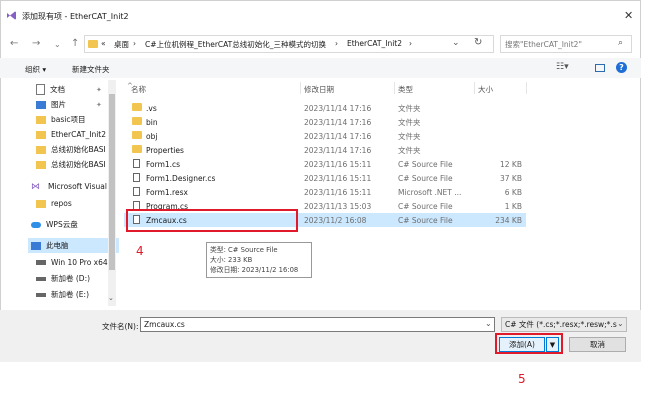 Image resolution: width=651 pixels, height=394 pixels. Describe the element at coordinates (91, 69) in the screenshot. I see `new-folder-button: 新建文件夹` at that location.